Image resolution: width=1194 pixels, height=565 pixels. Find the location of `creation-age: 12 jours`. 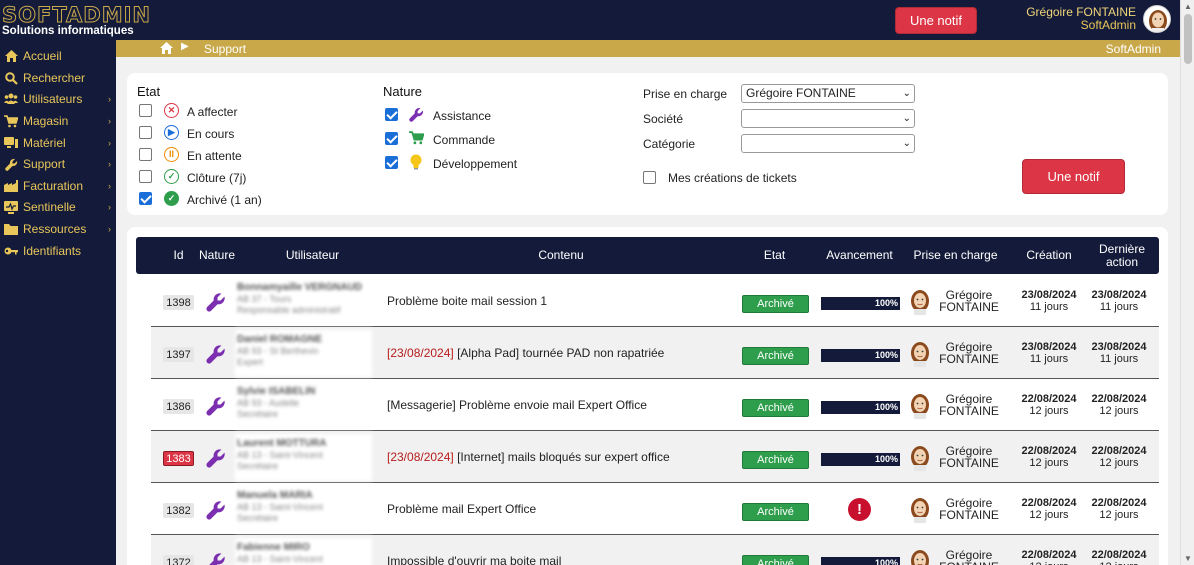

creation-age: 12 jours is located at coordinates (1049, 563).